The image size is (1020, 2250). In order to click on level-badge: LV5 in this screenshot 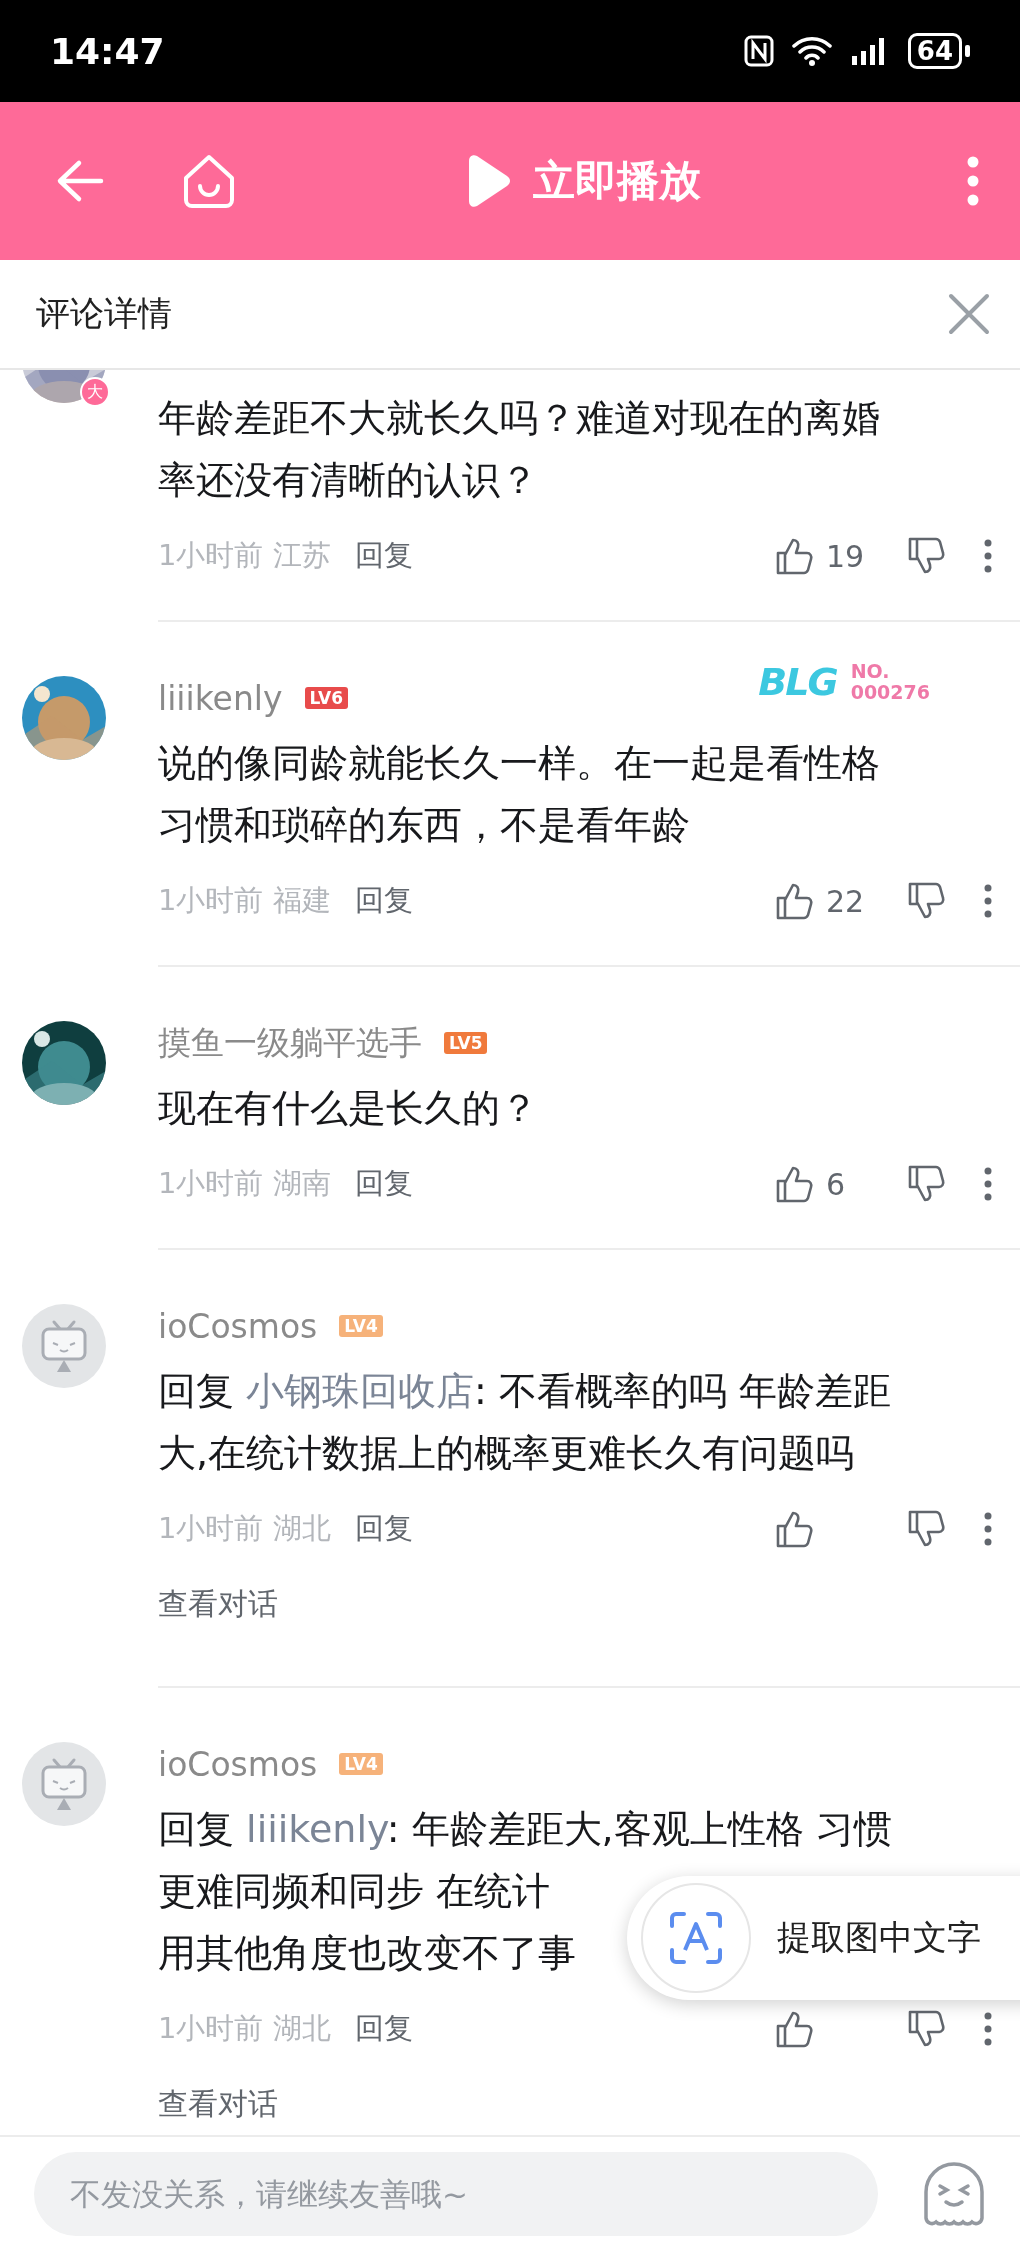, I will do `click(466, 1043)`.